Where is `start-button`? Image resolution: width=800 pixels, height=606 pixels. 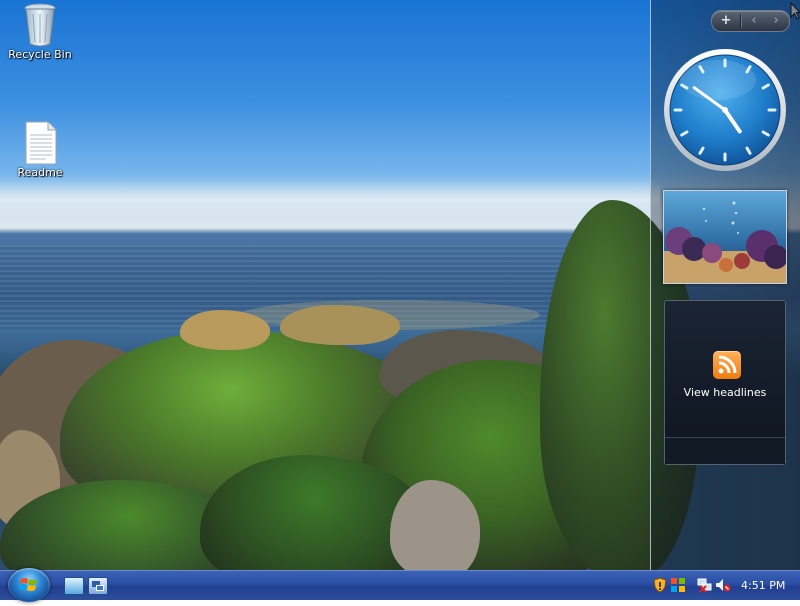
start-button is located at coordinates (29, 585).